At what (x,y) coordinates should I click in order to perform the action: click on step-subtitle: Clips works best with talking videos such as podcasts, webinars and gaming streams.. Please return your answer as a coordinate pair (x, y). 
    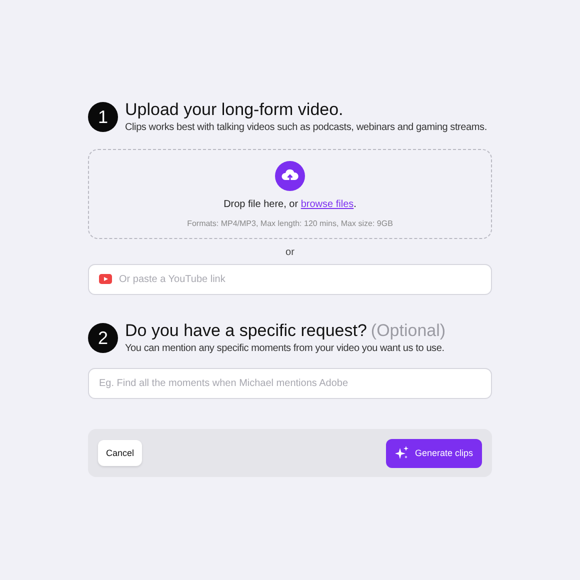
    Looking at the image, I should click on (306, 127).